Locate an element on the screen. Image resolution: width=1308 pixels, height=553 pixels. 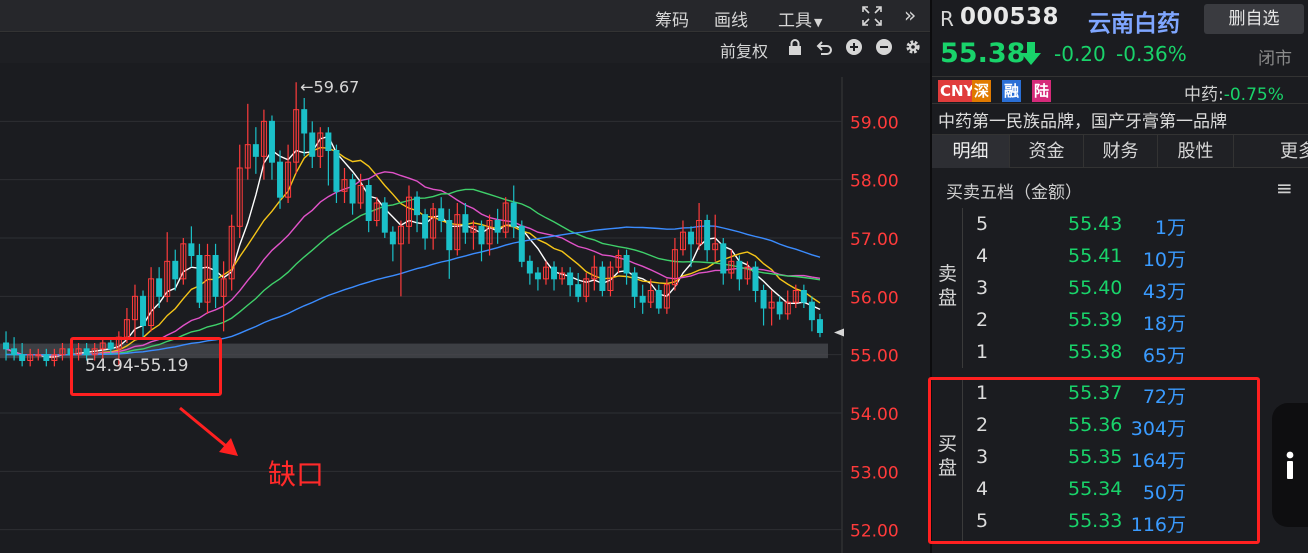
sell-order-row: 1 55.38 65万 is located at coordinates (1122, 353).